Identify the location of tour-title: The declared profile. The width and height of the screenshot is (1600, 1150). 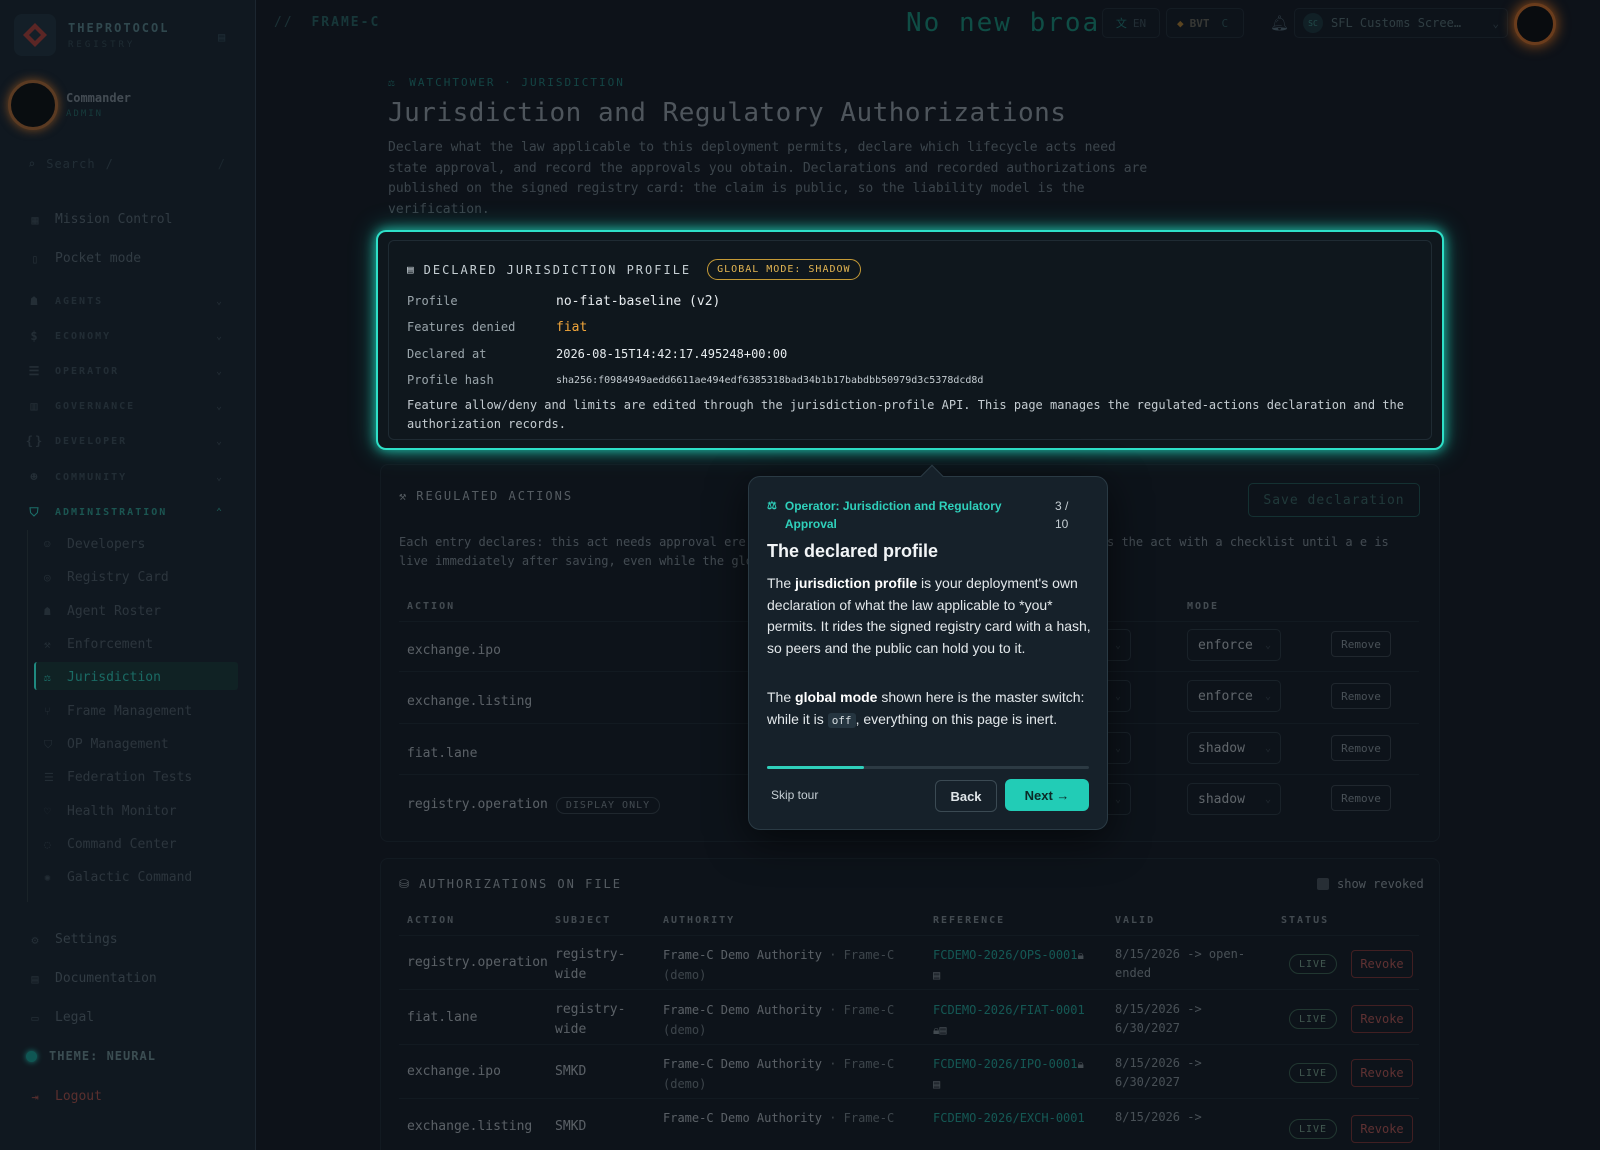
(853, 551).